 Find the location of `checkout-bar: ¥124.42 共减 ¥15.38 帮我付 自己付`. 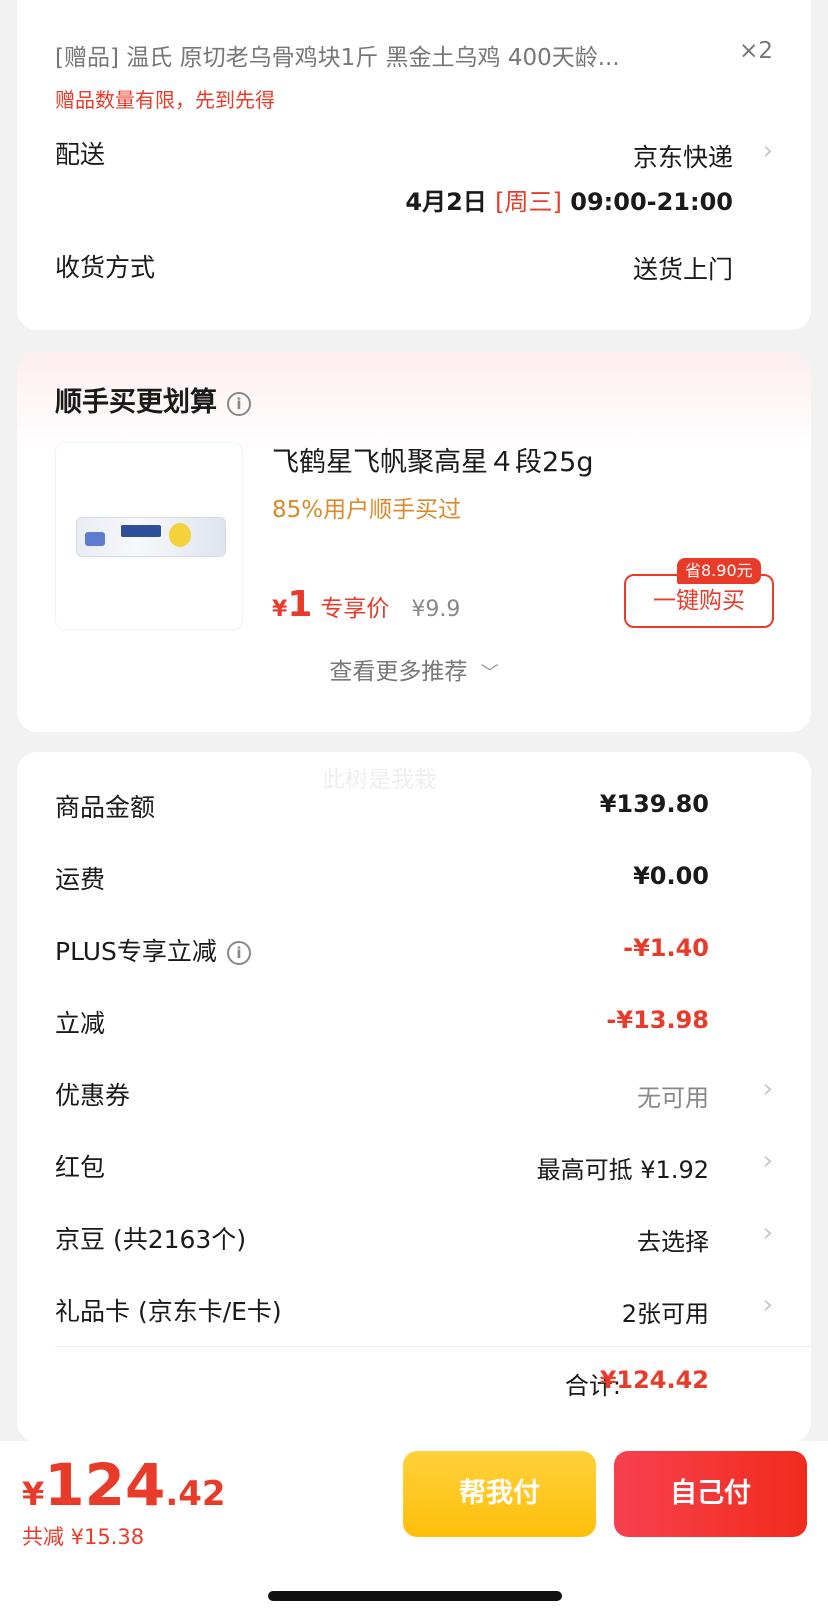

checkout-bar: ¥124.42 共减 ¥15.38 帮我付 自己付 is located at coordinates (414, 1529).